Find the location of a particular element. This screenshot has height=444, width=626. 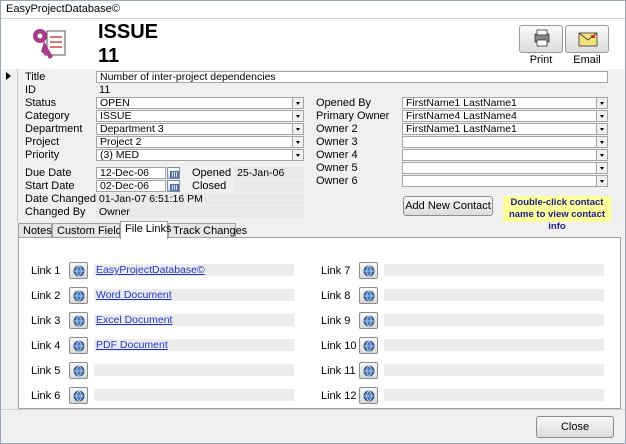

owner2-select: FirstName1 LastName1 is located at coordinates (505, 129).